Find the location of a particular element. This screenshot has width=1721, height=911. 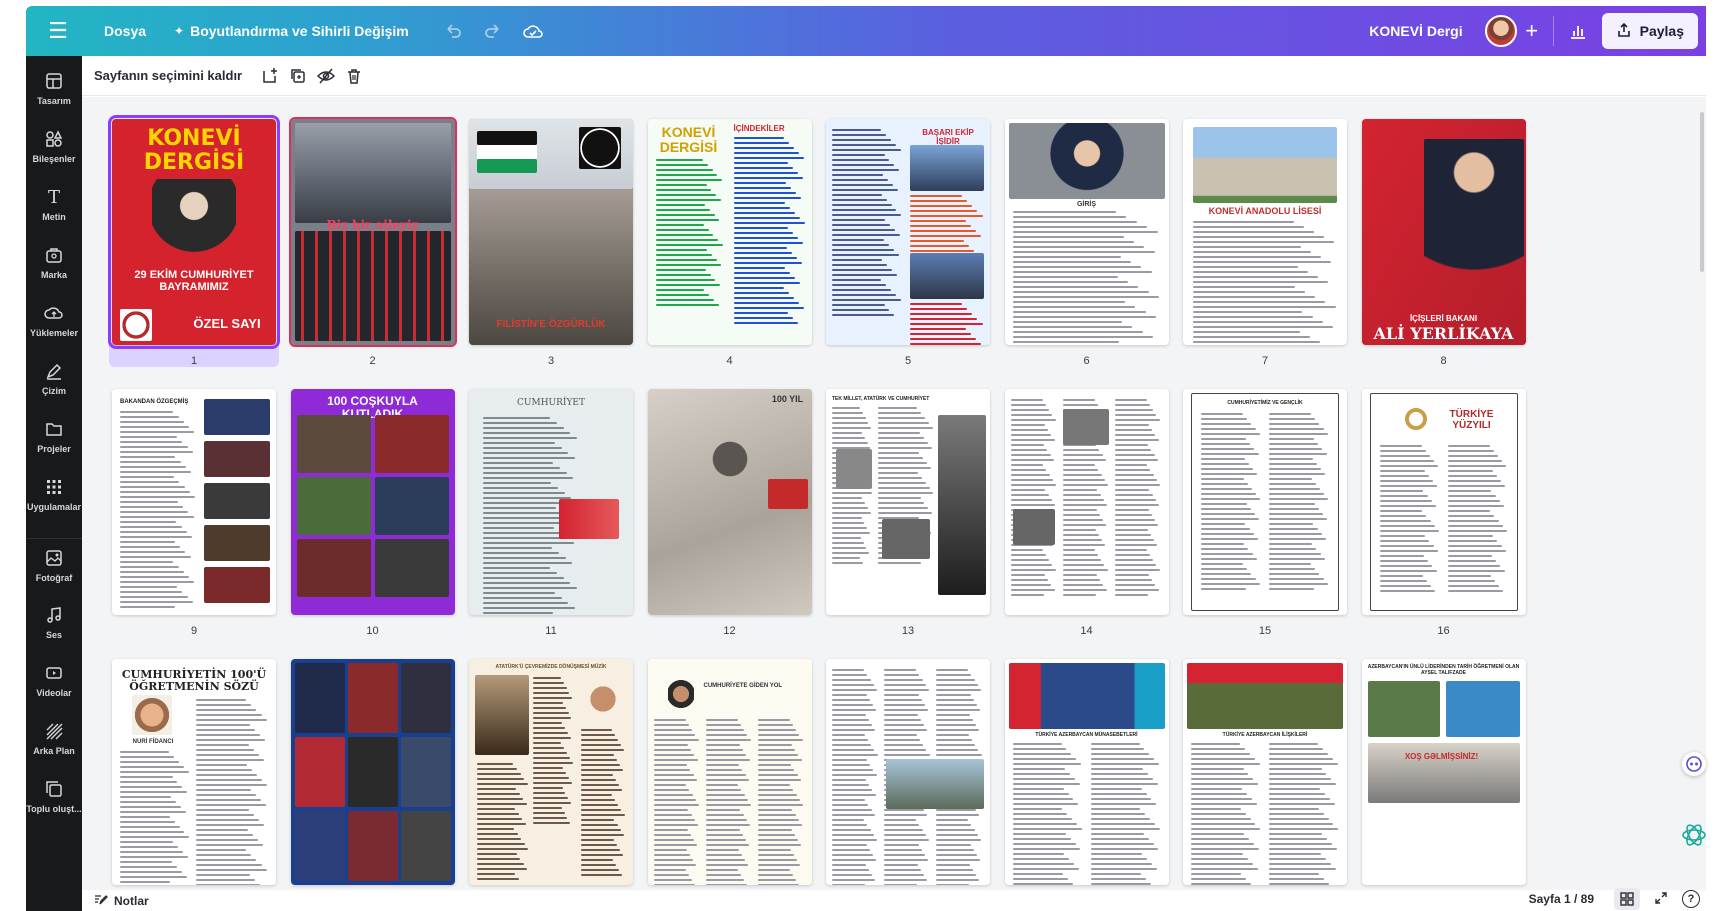

sidebar-item-uploads: Yüklemeler is located at coordinates (54, 326).